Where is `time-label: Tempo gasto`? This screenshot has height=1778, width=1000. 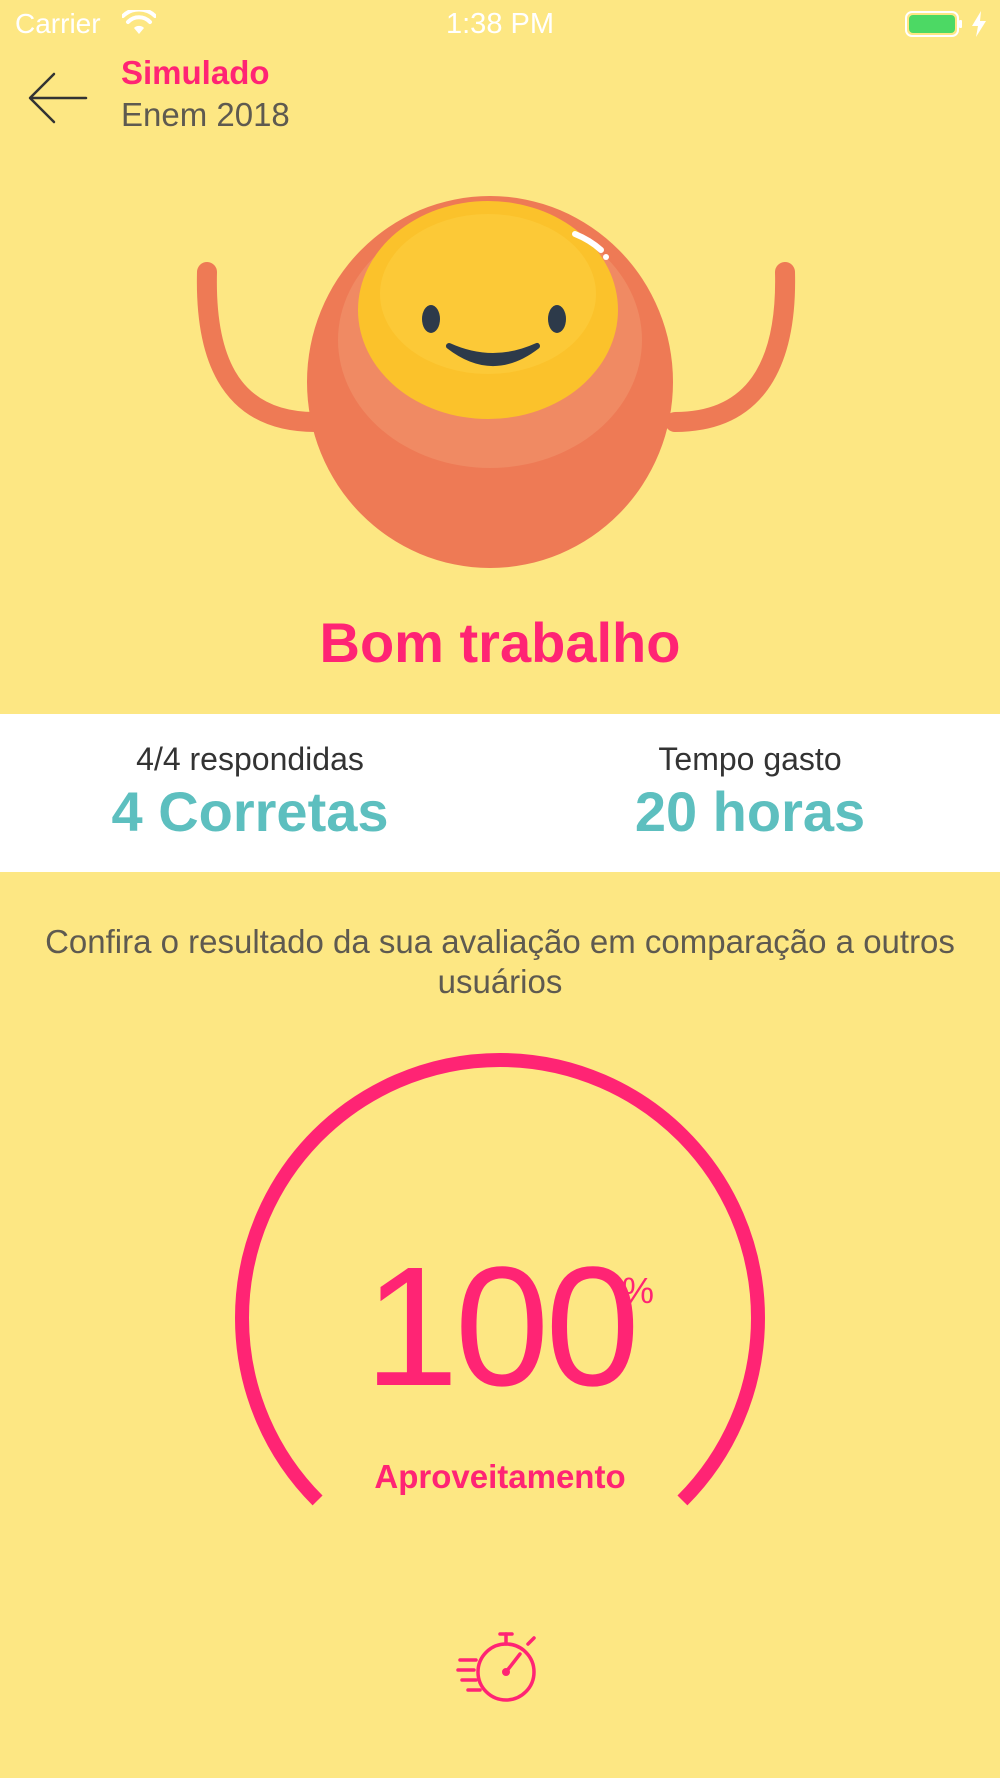 time-label: Tempo gasto is located at coordinates (750, 759).